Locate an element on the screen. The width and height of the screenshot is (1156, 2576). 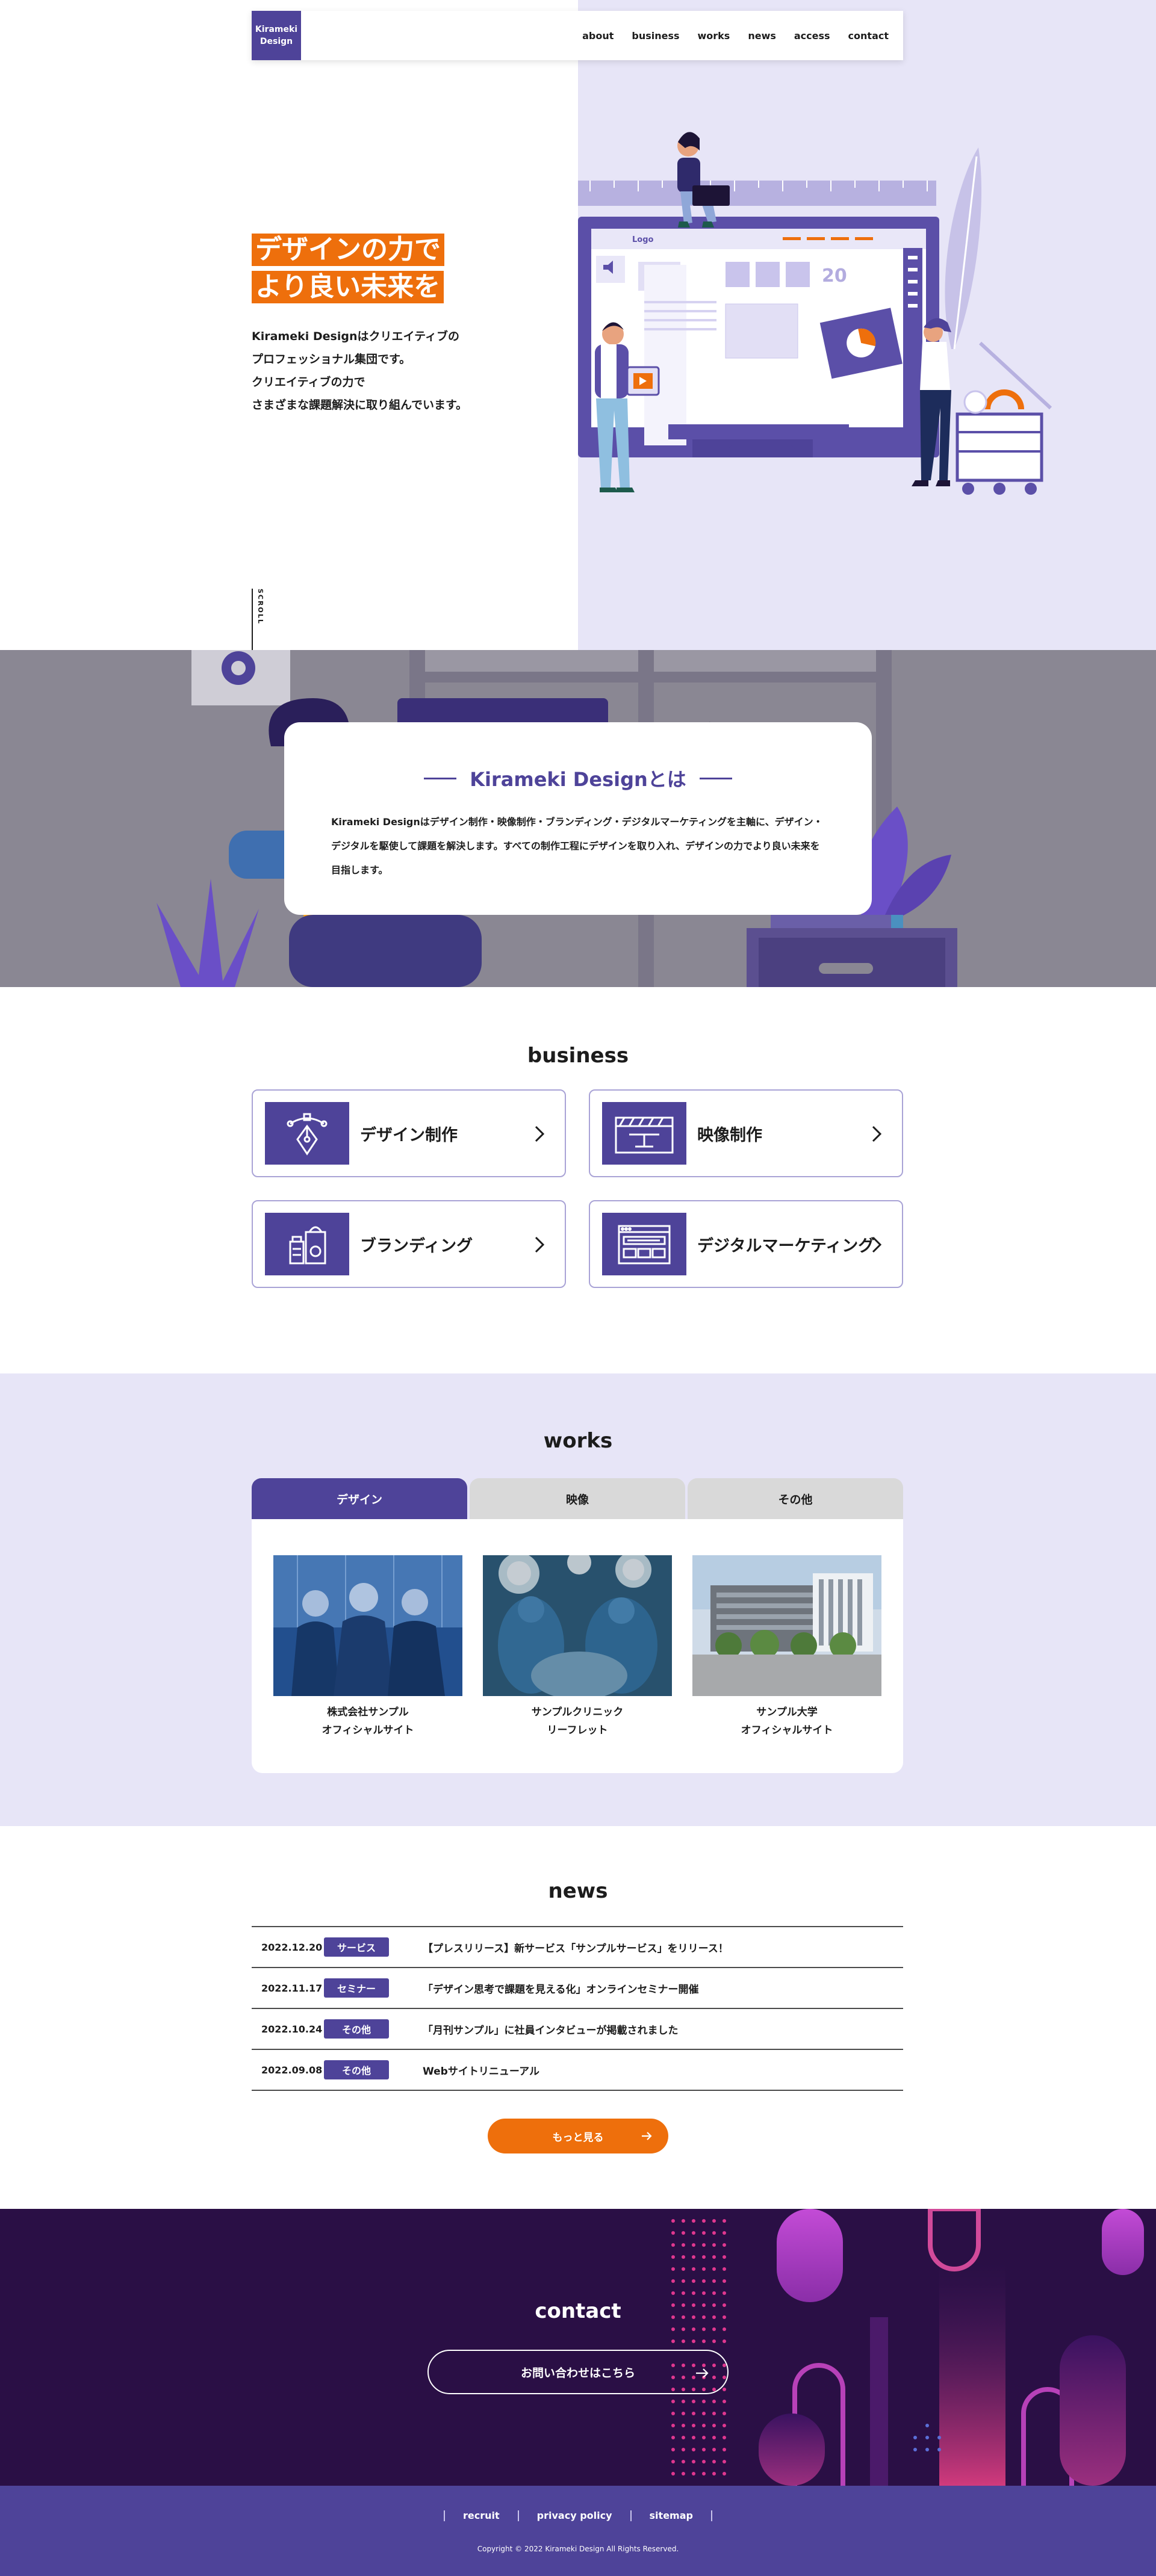
screen-logo-text: Logo is located at coordinates (643, 240).